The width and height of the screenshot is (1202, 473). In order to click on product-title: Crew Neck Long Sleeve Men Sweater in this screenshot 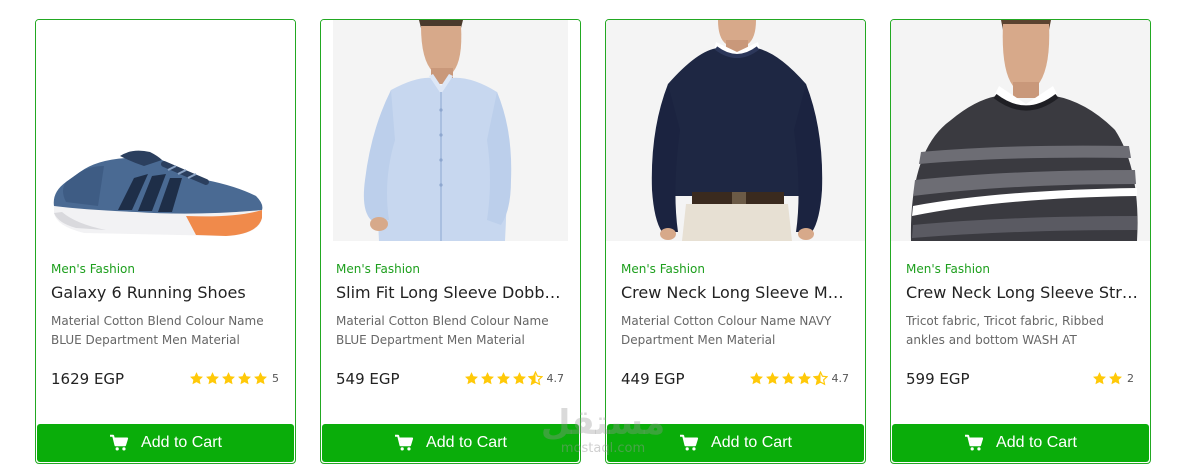, I will do `click(737, 292)`.